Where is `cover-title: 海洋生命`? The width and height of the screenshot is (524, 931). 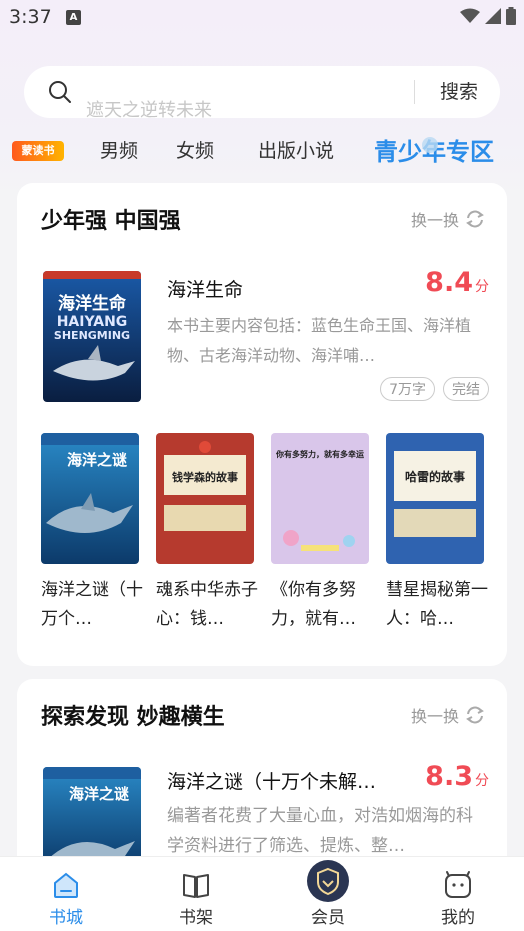
cover-title: 海洋生命 is located at coordinates (92, 303).